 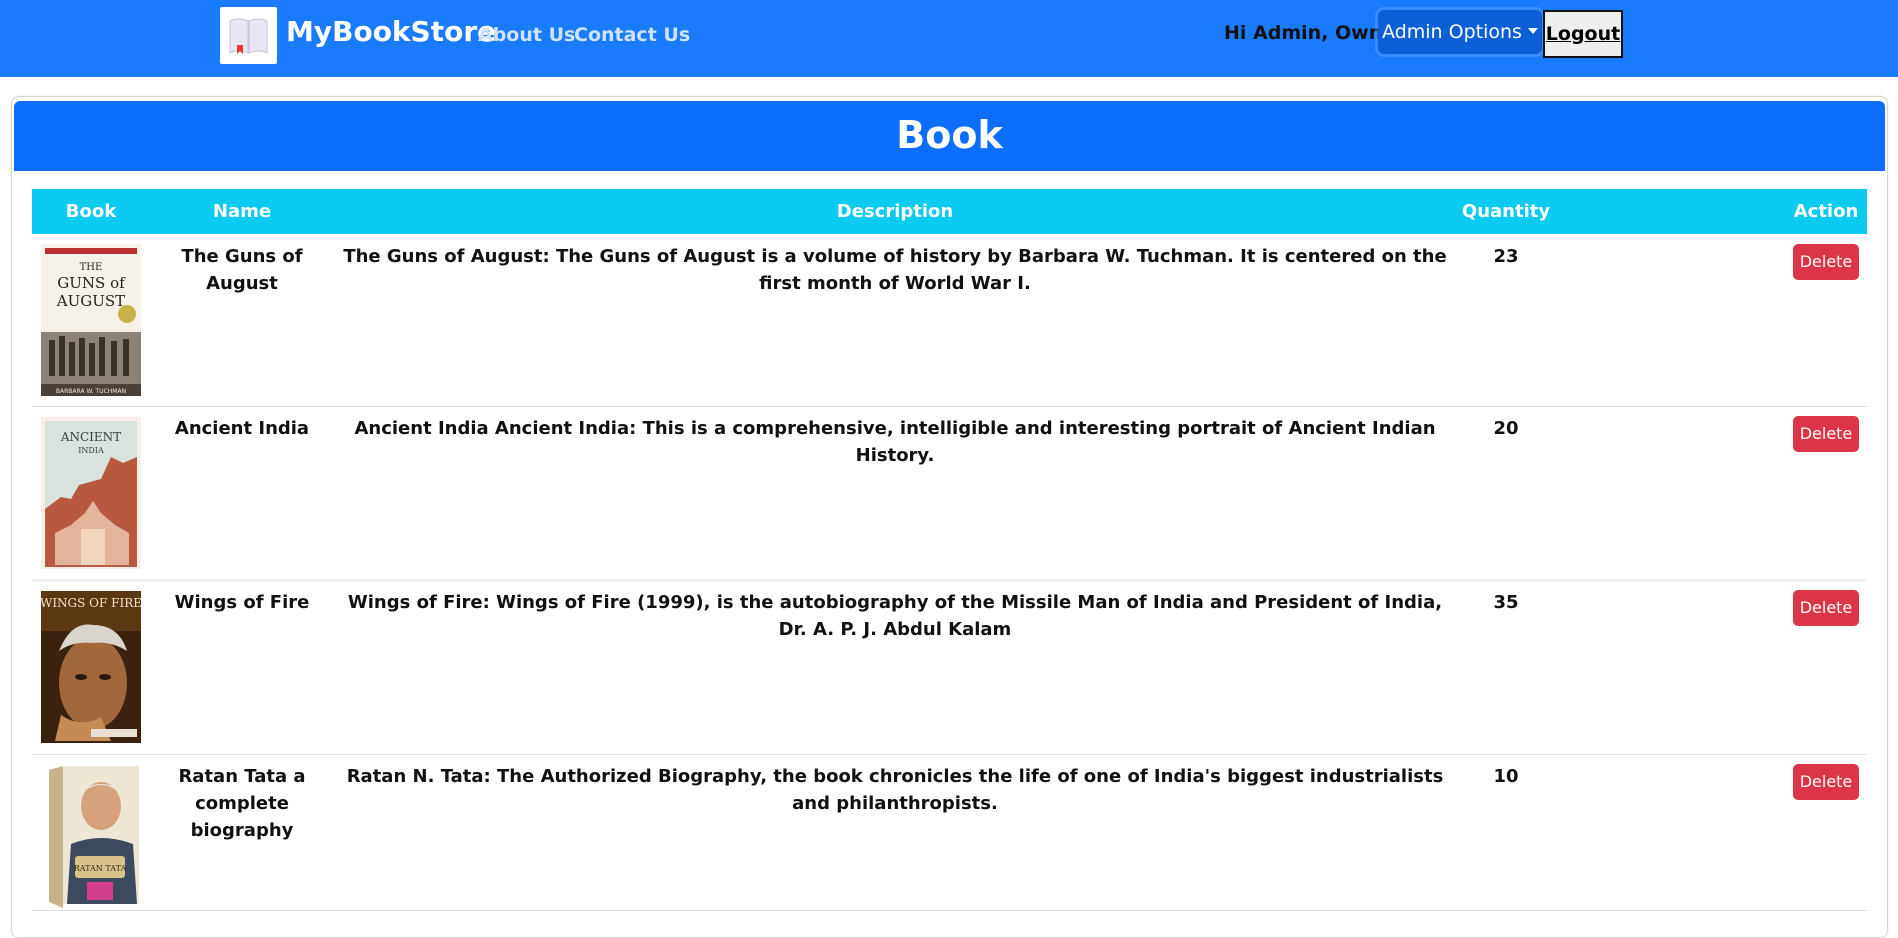 What do you see at coordinates (91, 493) in the screenshot?
I see `book-cover-image: ANCIENT INDIA` at bounding box center [91, 493].